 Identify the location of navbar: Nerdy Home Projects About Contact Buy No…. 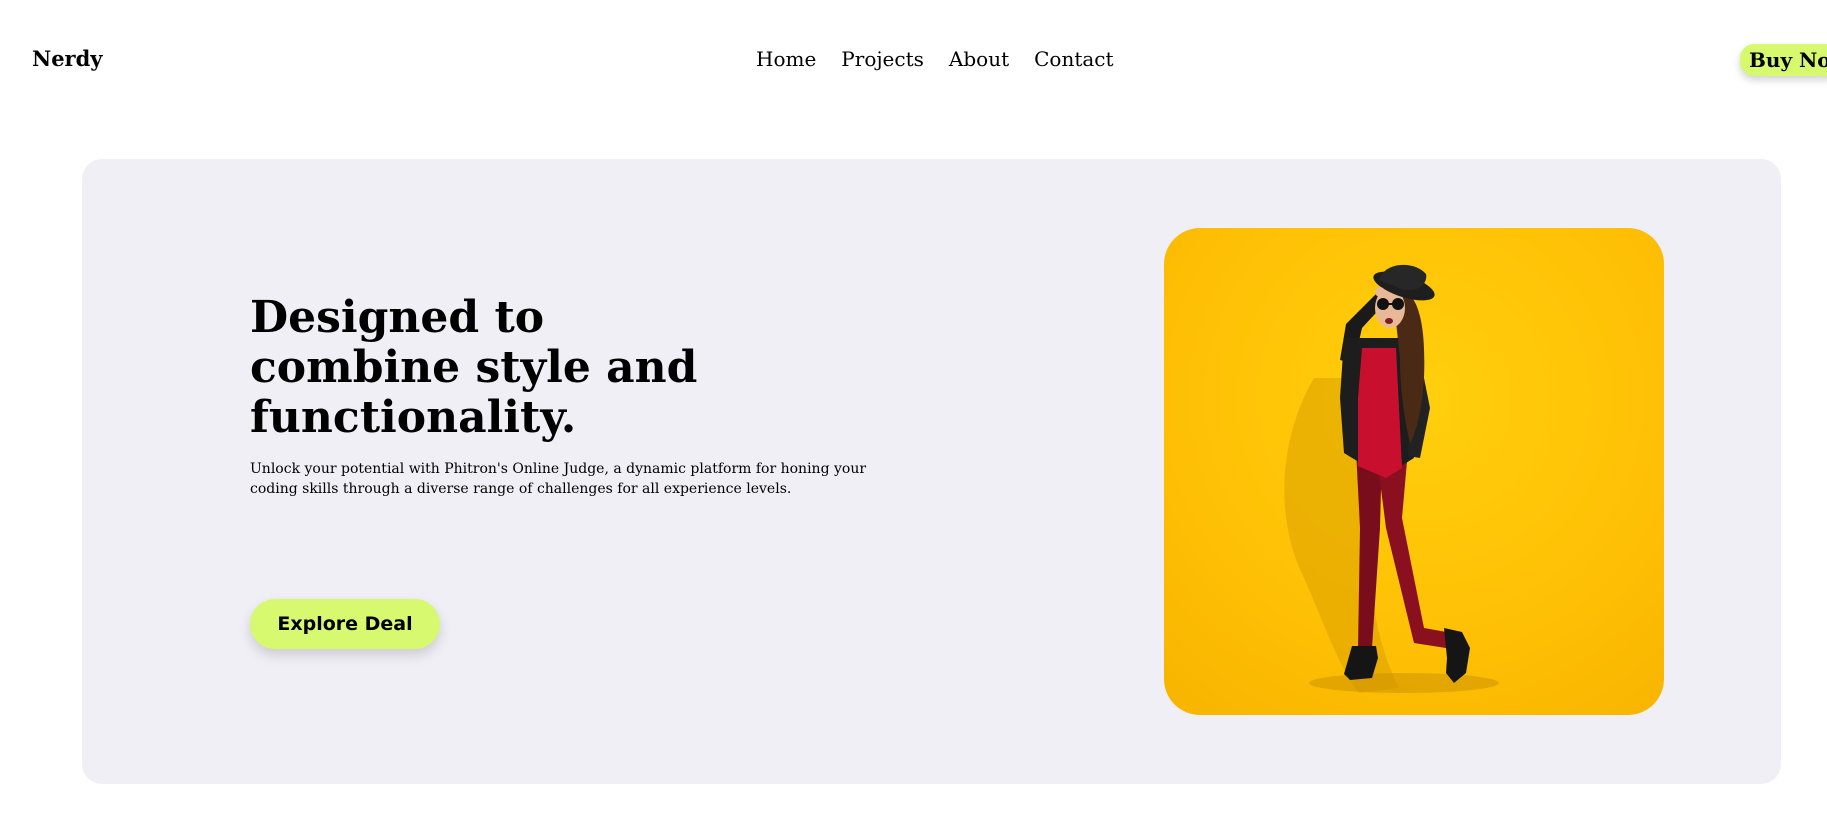
(913, 60).